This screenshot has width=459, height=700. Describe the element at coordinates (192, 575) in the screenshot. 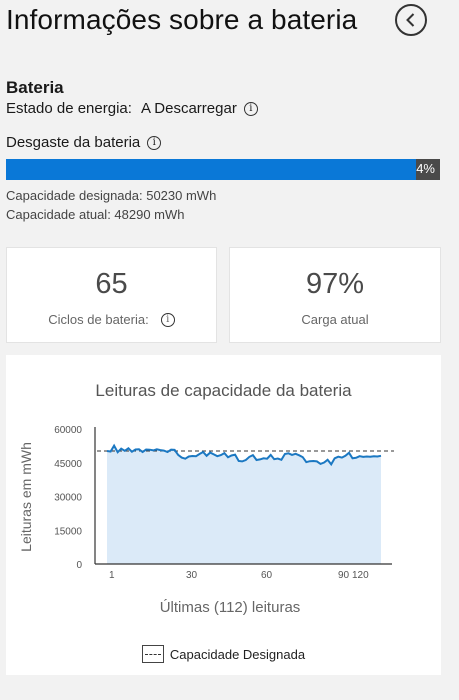

I see `x-tick-label: 30` at that location.